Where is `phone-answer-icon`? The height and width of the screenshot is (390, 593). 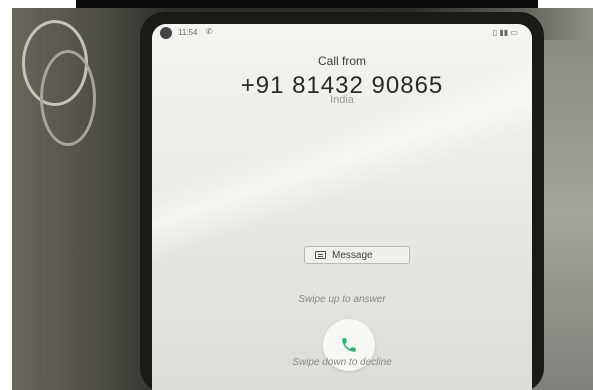
phone-answer-icon is located at coordinates (349, 345).